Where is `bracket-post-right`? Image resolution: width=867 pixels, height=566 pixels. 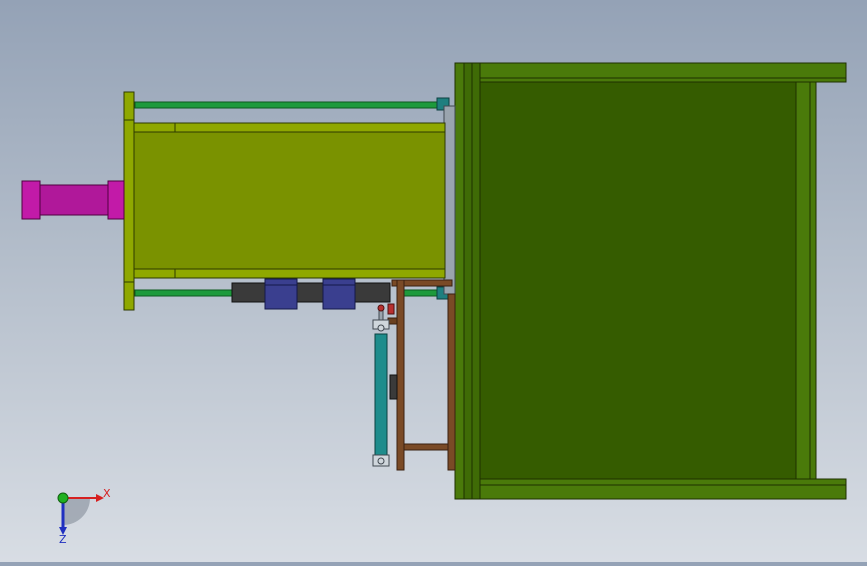
bracket-post-right is located at coordinates (451, 382).